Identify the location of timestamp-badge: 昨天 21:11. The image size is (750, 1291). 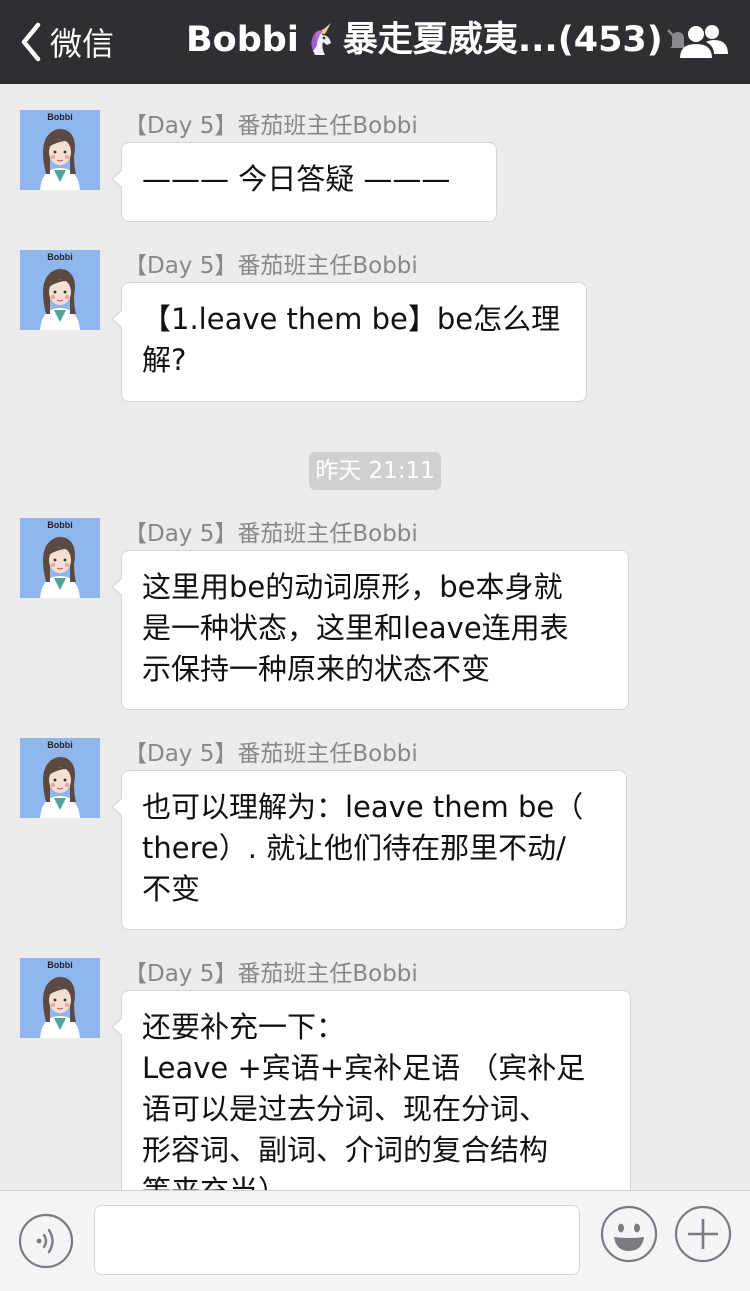
(375, 471).